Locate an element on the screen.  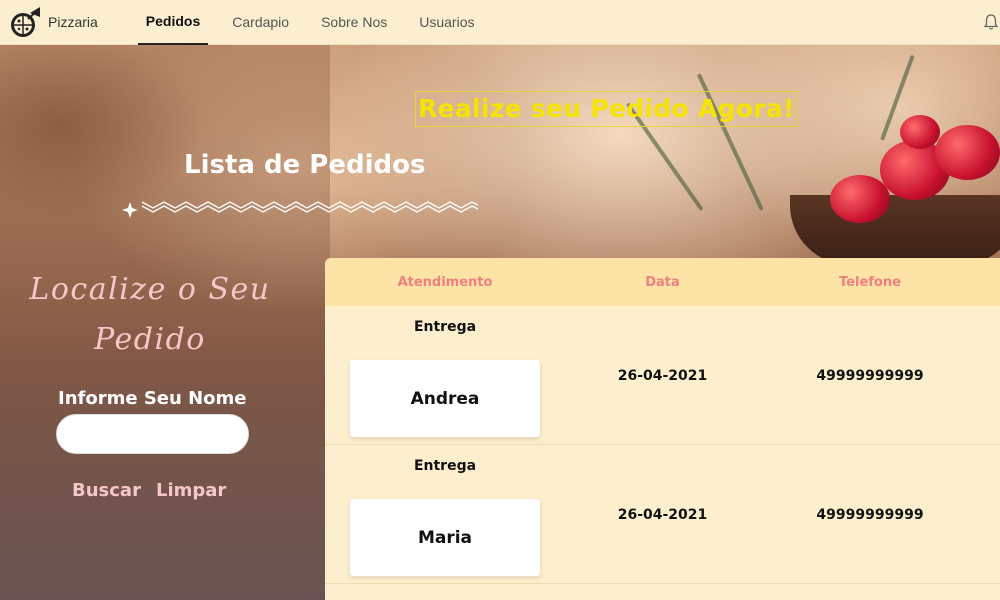
search-heading-line1: Localize o Seu is located at coordinates (150, 289).